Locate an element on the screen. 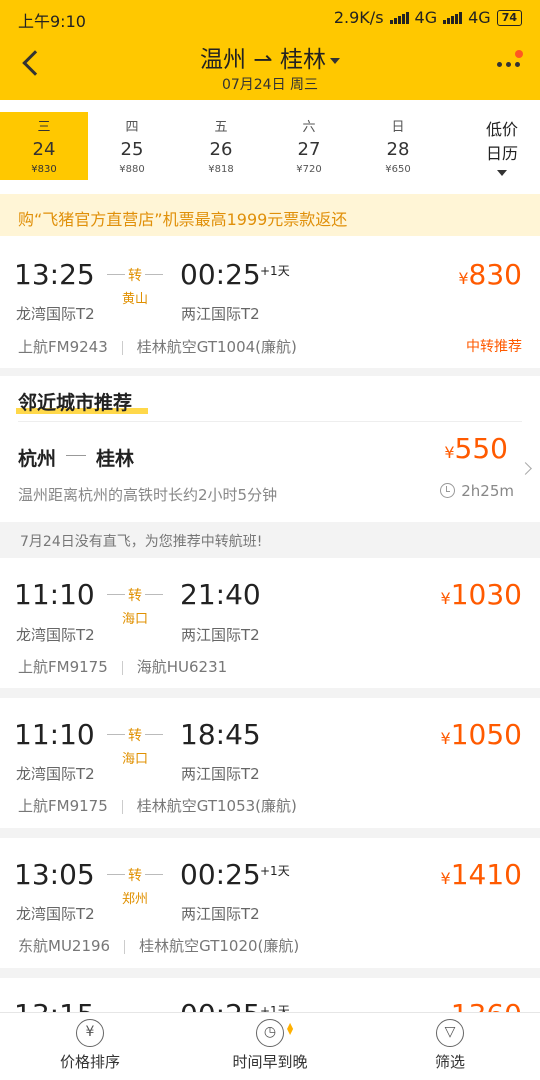  day-tab: 六 27 ¥720 is located at coordinates (309, 146).